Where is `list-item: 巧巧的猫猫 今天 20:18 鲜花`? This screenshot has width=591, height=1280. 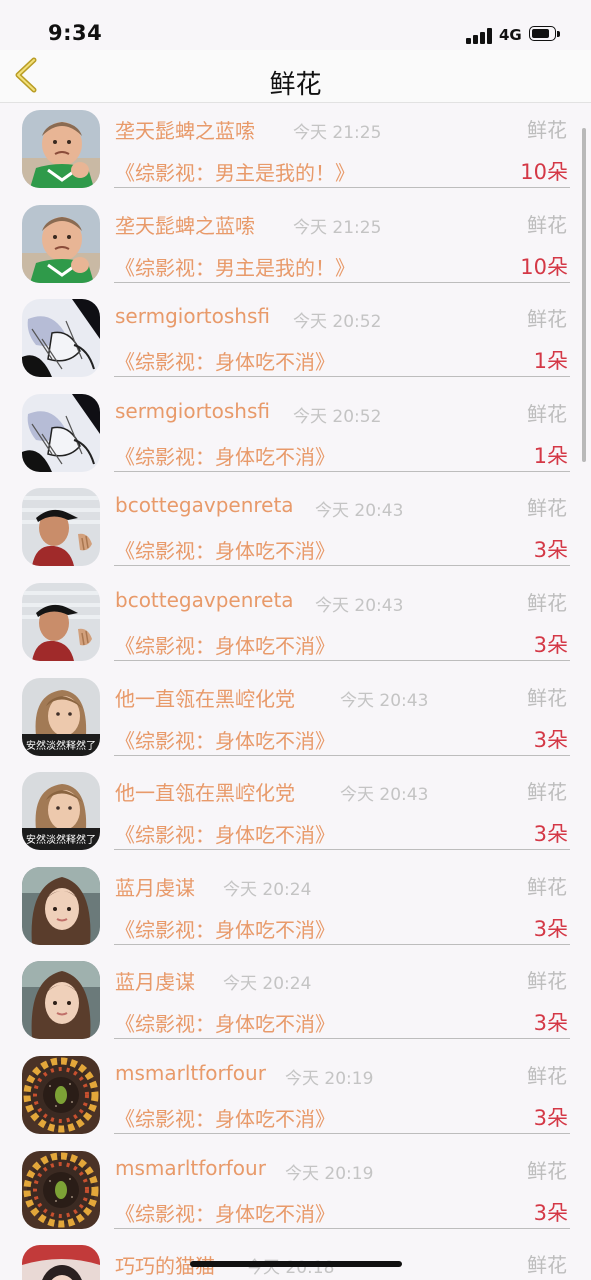
list-item: 巧巧的猫猫 今天 20:18 鲜花 is located at coordinates (295, 1259).